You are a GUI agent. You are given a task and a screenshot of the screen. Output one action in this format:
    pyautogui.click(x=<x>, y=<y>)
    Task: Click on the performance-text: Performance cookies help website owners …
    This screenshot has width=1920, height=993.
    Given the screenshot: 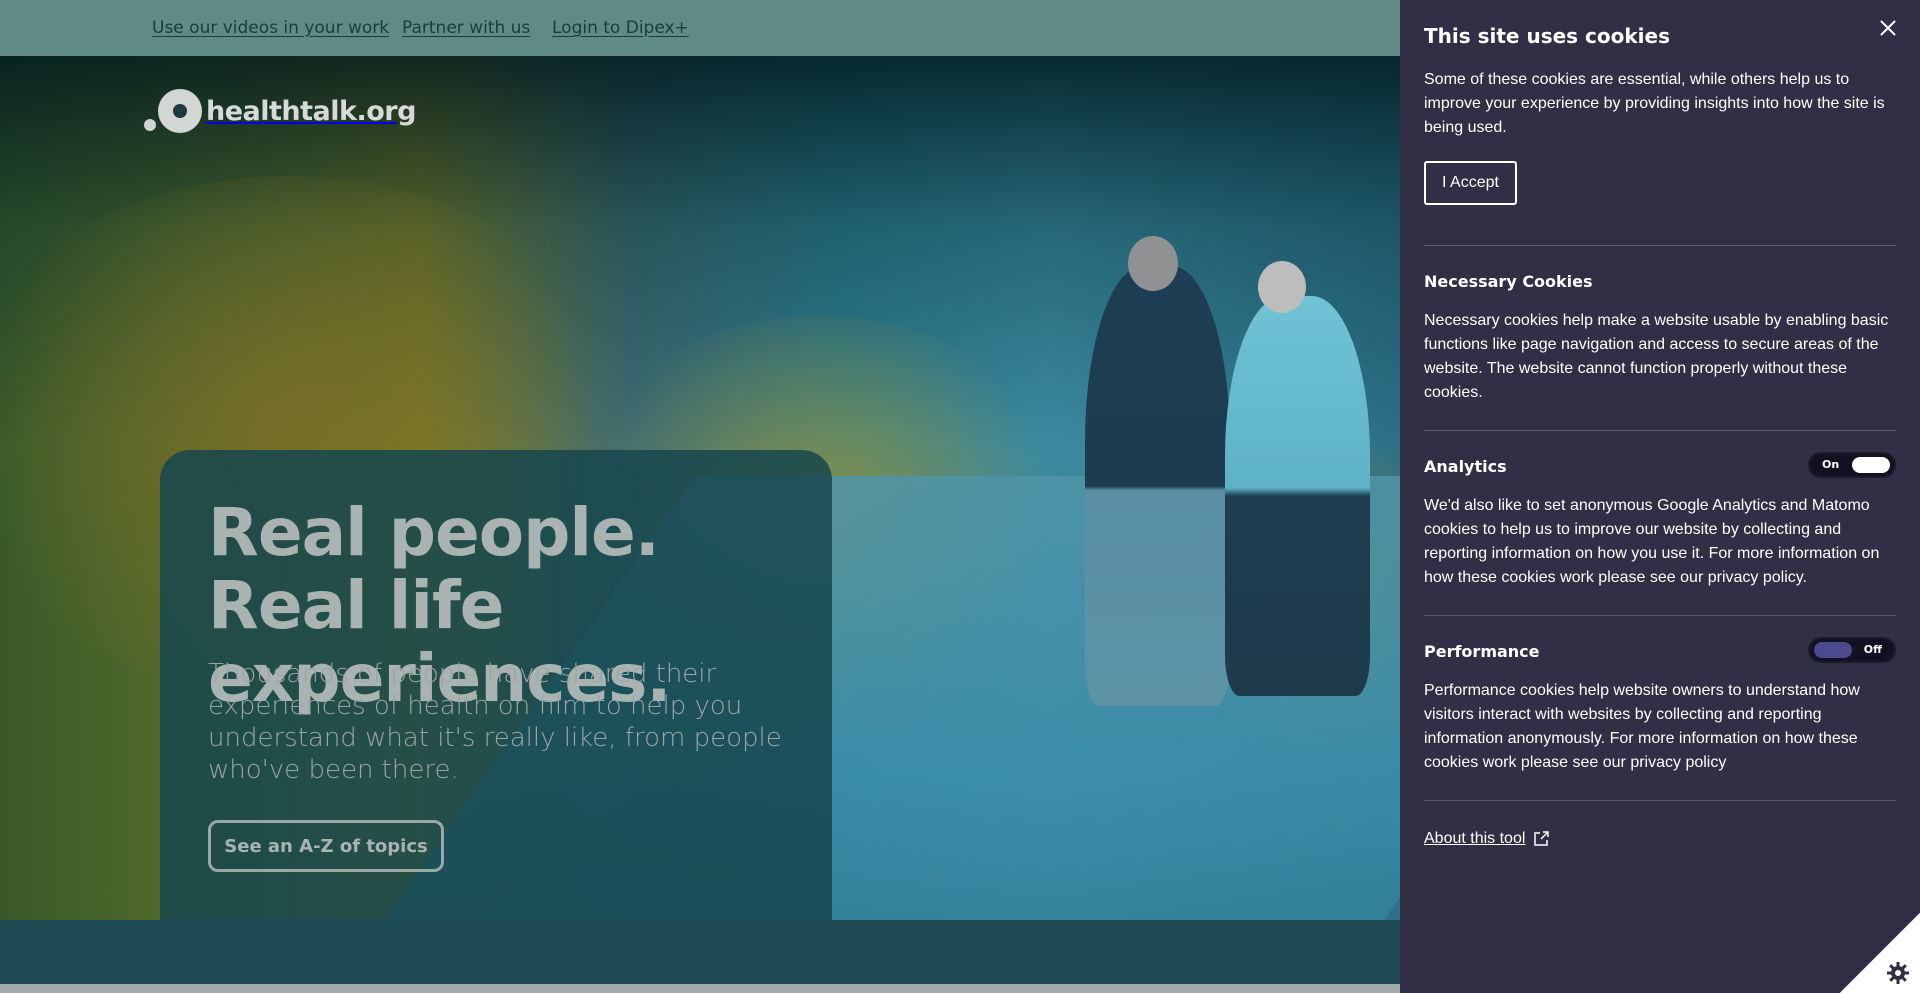 What is the action you would take?
    pyautogui.click(x=1642, y=726)
    